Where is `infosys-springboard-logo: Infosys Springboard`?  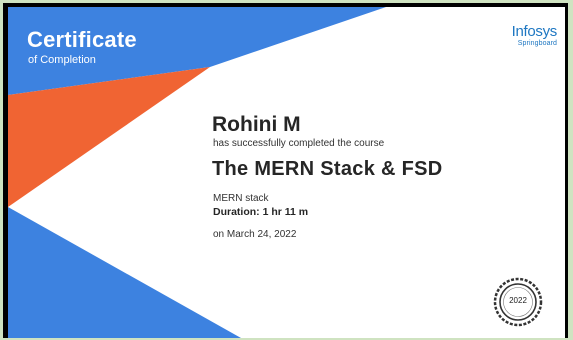 infosys-springboard-logo: Infosys Springboard is located at coordinates (534, 35).